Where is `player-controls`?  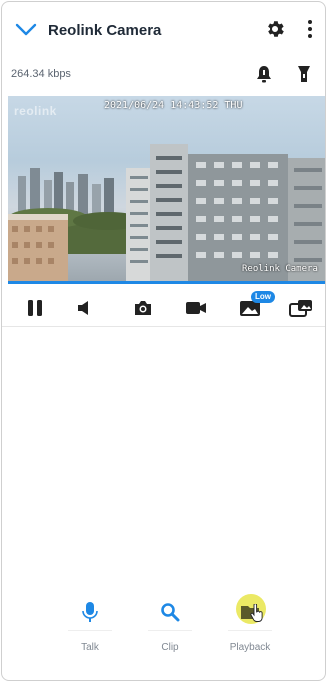 player-controls is located at coordinates (163, 310).